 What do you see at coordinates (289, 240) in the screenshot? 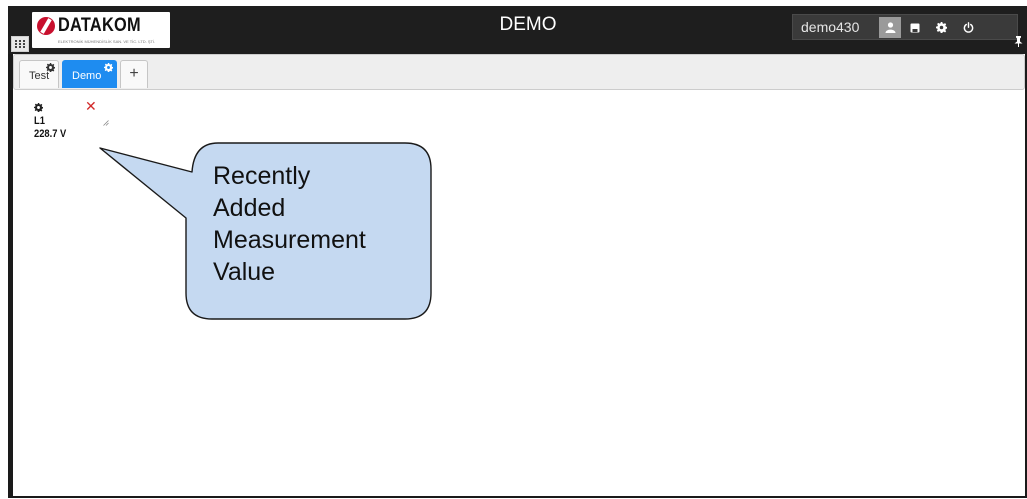
I see `callout-line: Measurement` at bounding box center [289, 240].